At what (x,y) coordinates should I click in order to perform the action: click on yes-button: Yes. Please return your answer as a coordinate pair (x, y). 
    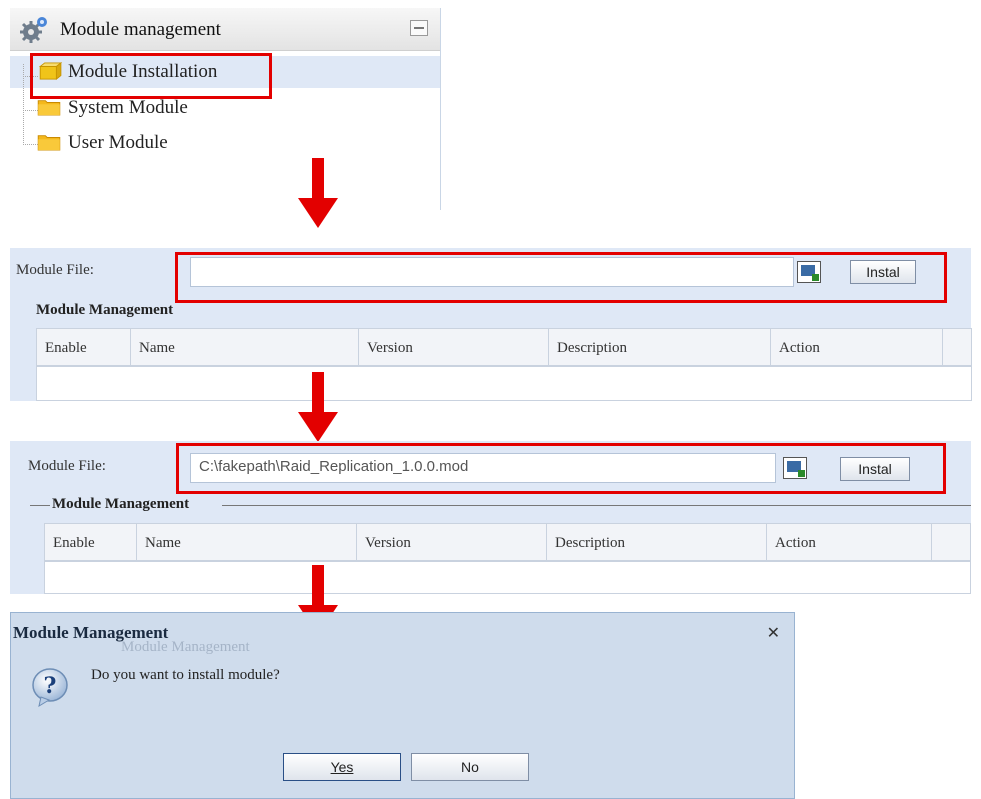
    Looking at the image, I should click on (342, 767).